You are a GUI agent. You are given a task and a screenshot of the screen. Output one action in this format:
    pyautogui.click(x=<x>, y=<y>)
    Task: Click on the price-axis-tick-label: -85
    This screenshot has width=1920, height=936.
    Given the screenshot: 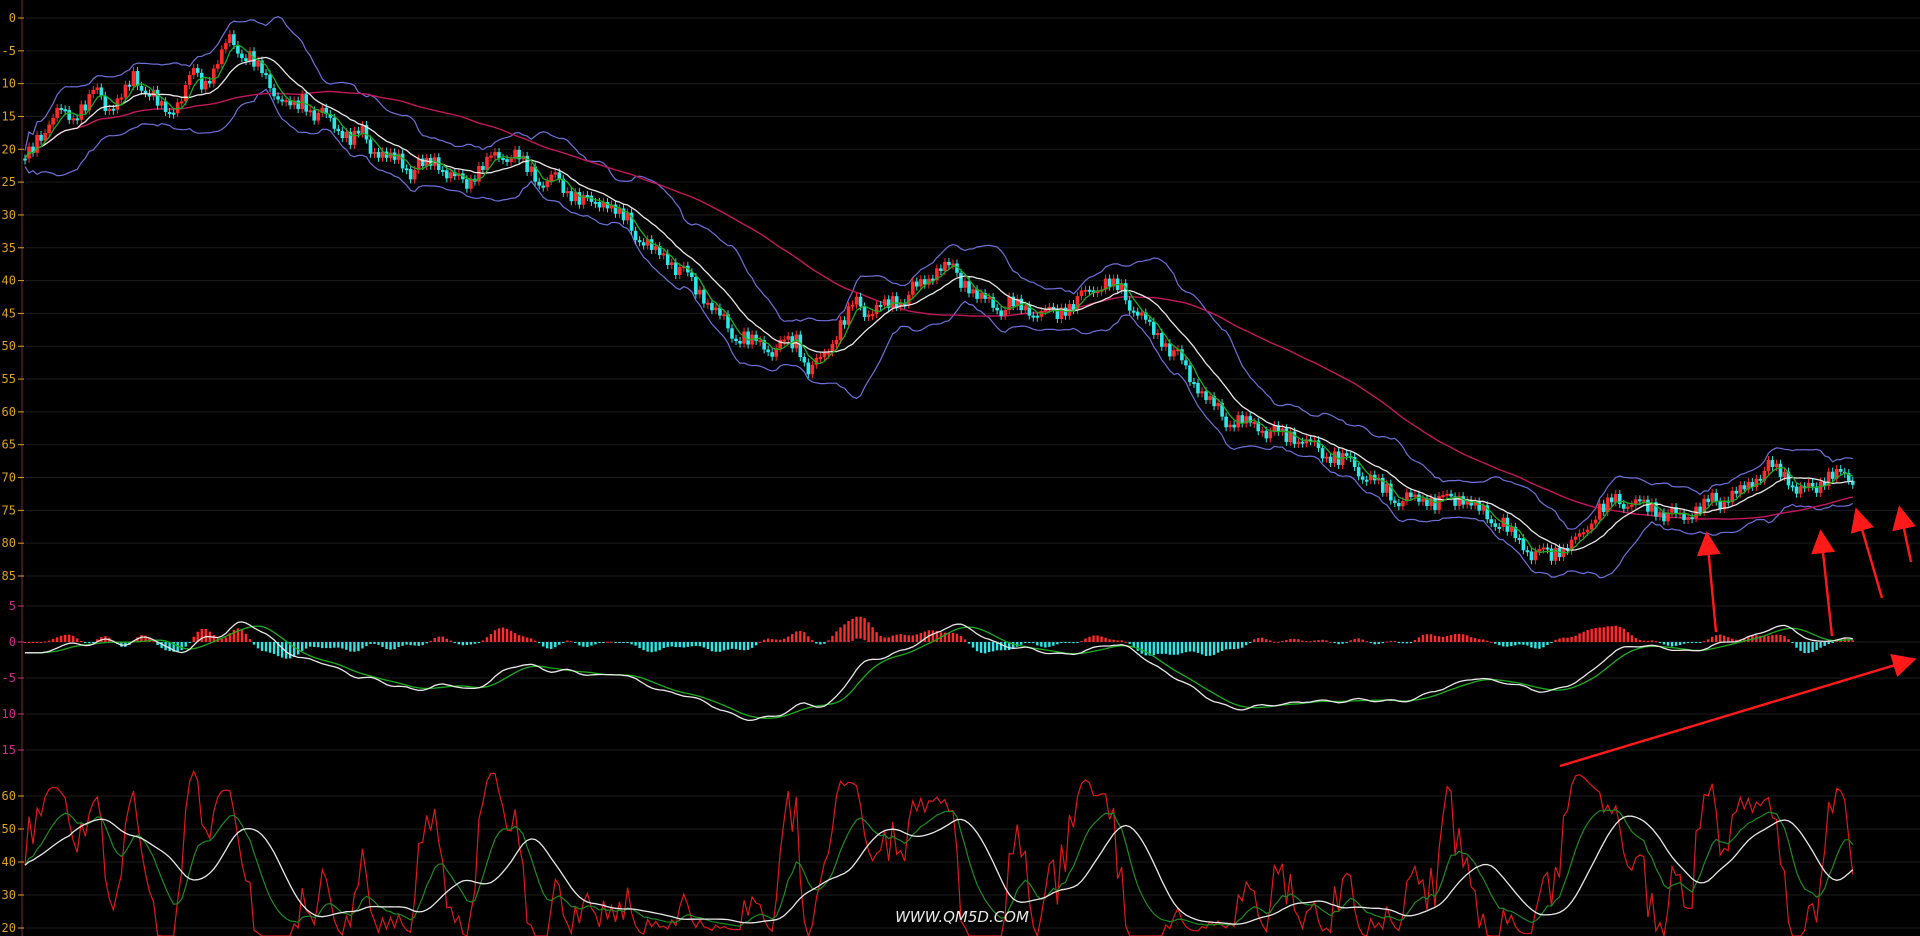 What is the action you would take?
    pyautogui.click(x=8, y=576)
    